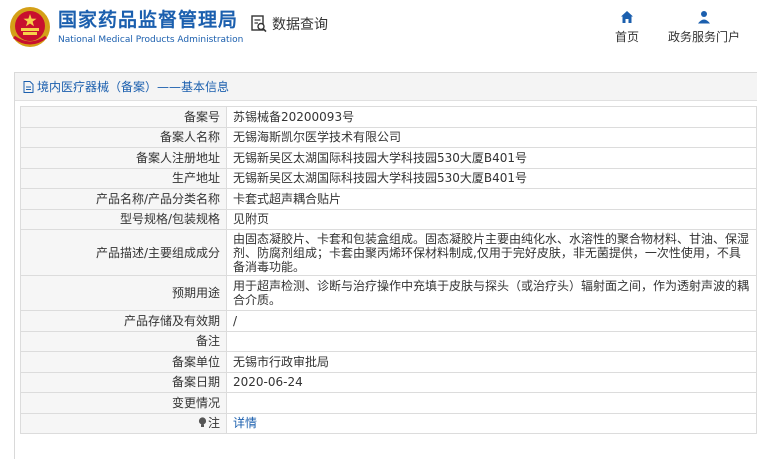 This screenshot has height=459, width=757. Describe the element at coordinates (491, 362) in the screenshot. I see `row-value: 无锡市行政审批局` at that location.